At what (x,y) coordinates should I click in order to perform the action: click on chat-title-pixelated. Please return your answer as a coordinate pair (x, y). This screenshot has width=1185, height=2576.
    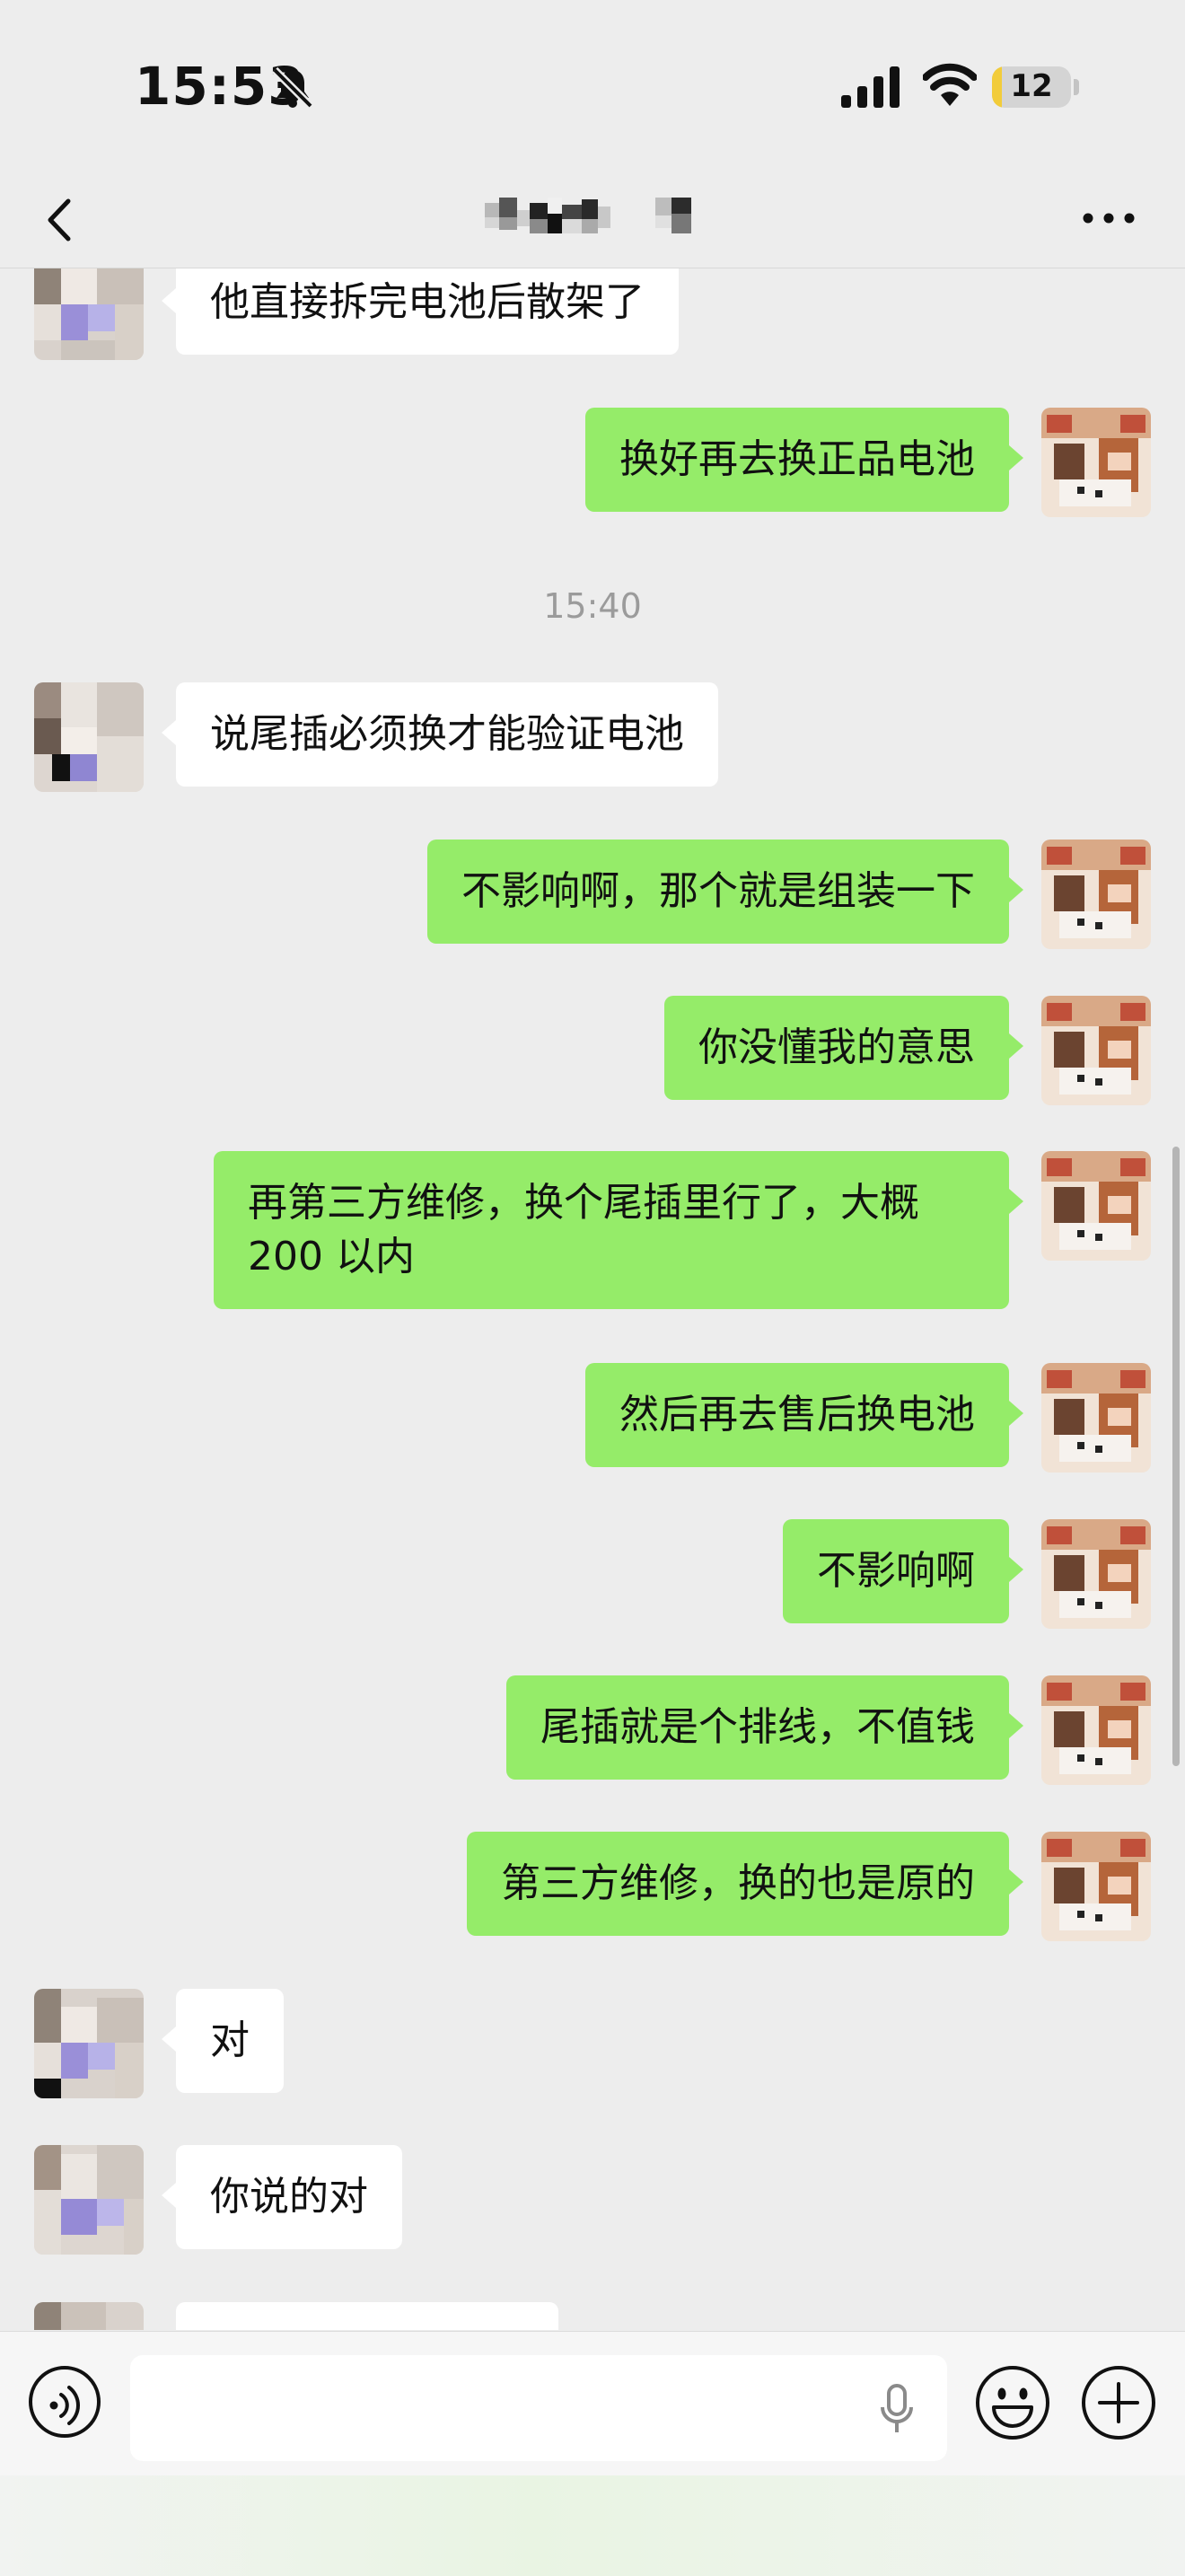
    Looking at the image, I should click on (588, 215).